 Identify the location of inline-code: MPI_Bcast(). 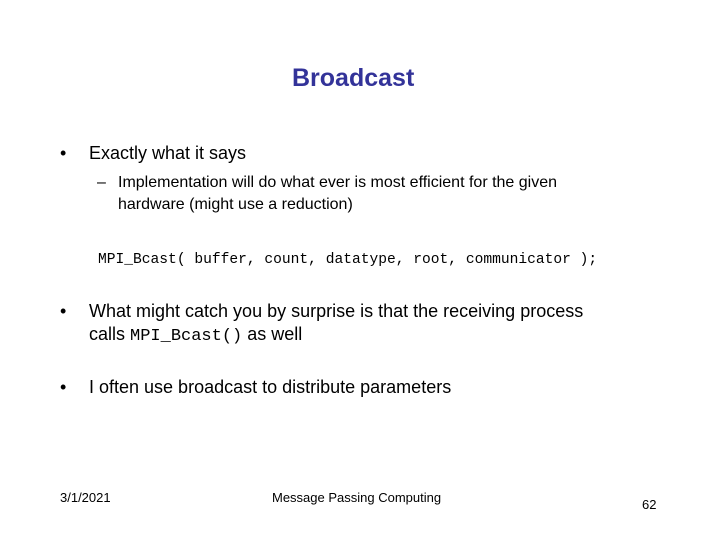
(186, 336).